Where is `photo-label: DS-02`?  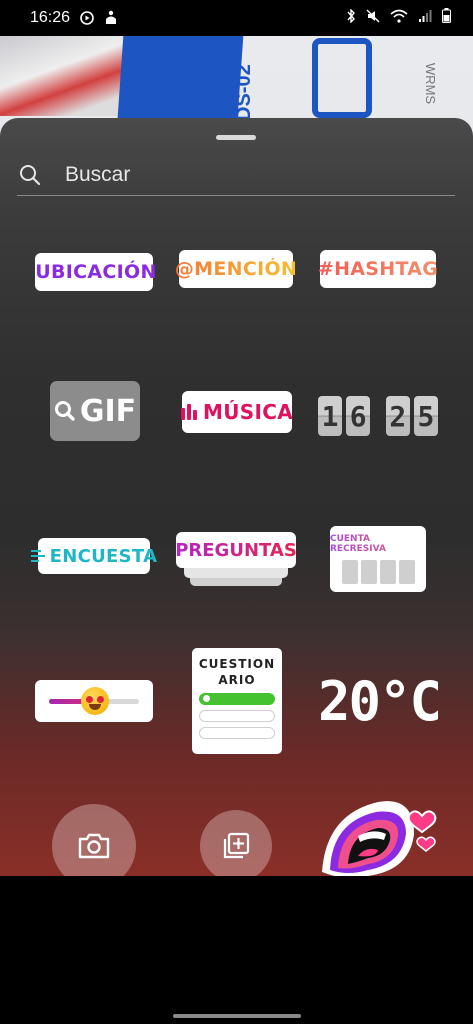 photo-label: DS-02 is located at coordinates (244, 92).